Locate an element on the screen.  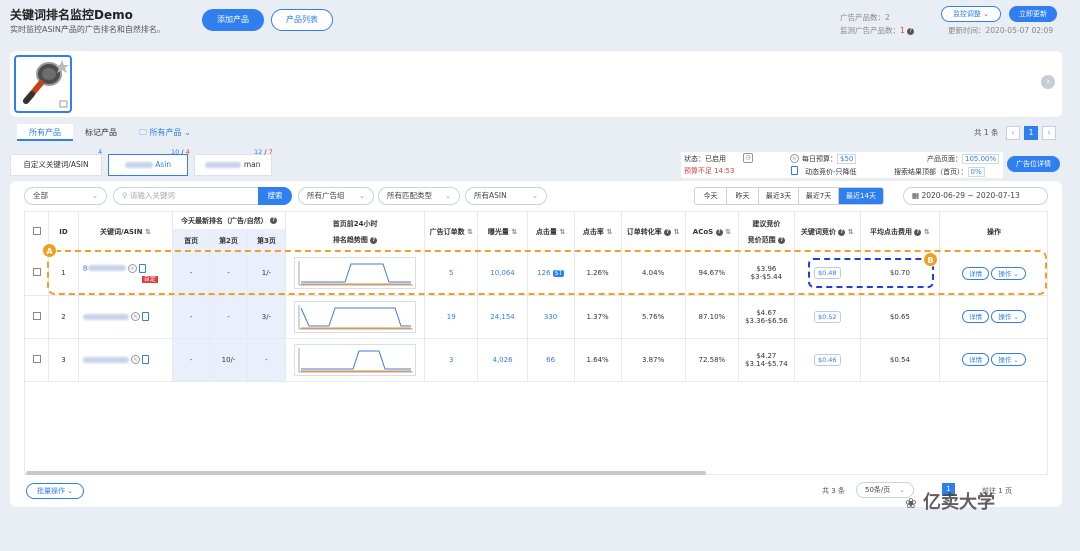
col-orders: 广告订单数 ⇅ is located at coordinates (451, 232).